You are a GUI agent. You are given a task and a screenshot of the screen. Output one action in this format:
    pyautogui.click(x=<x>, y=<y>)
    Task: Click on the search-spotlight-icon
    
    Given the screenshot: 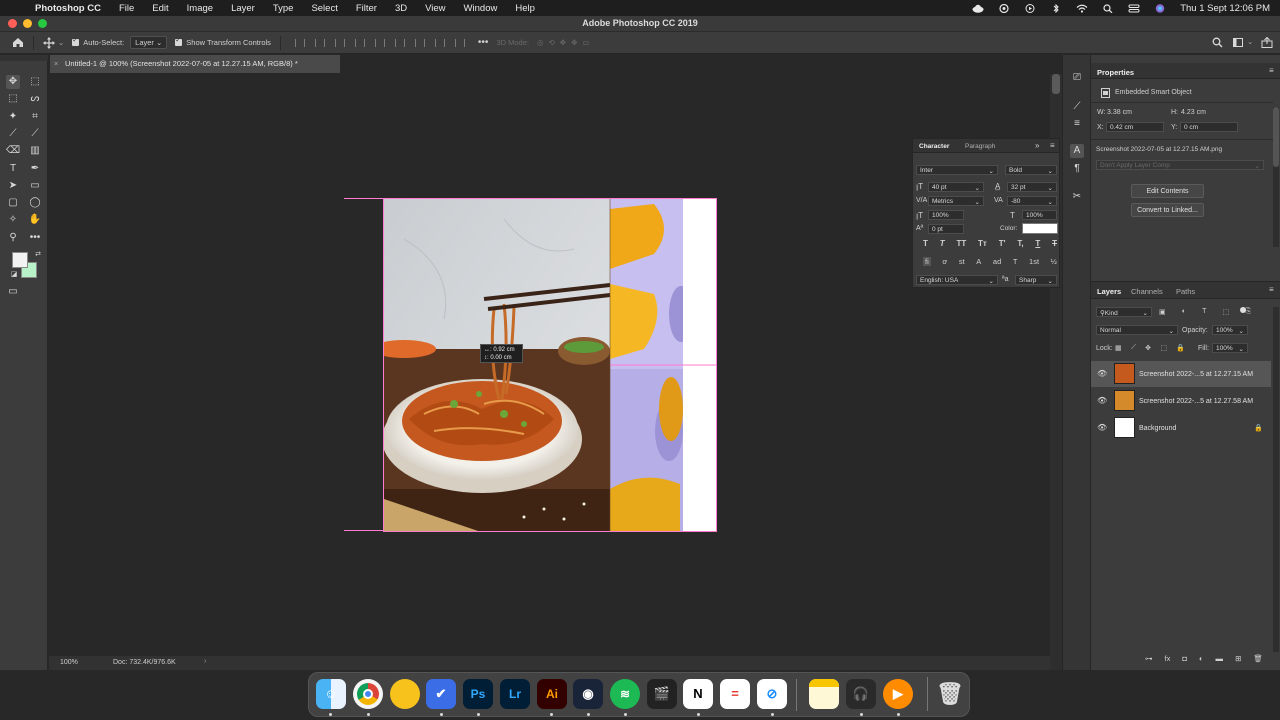 What is the action you would take?
    pyautogui.click(x=1108, y=8)
    